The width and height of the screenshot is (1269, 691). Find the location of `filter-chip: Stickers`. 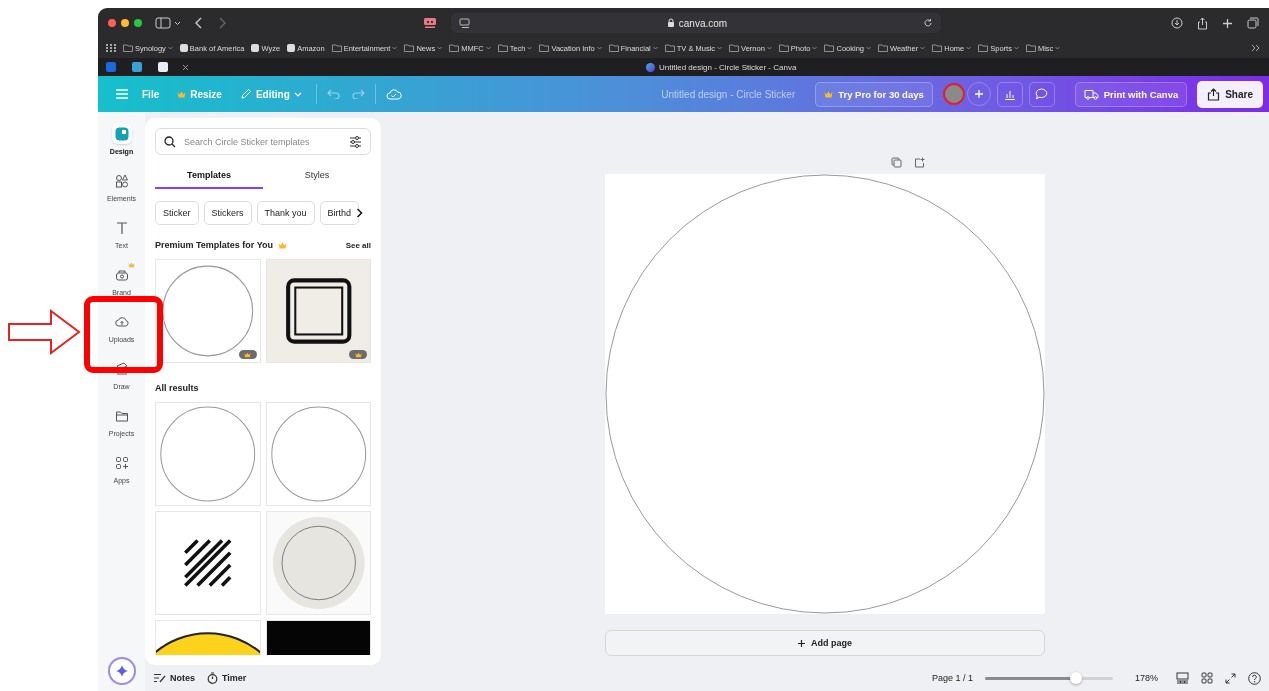

filter-chip: Stickers is located at coordinates (227, 213).